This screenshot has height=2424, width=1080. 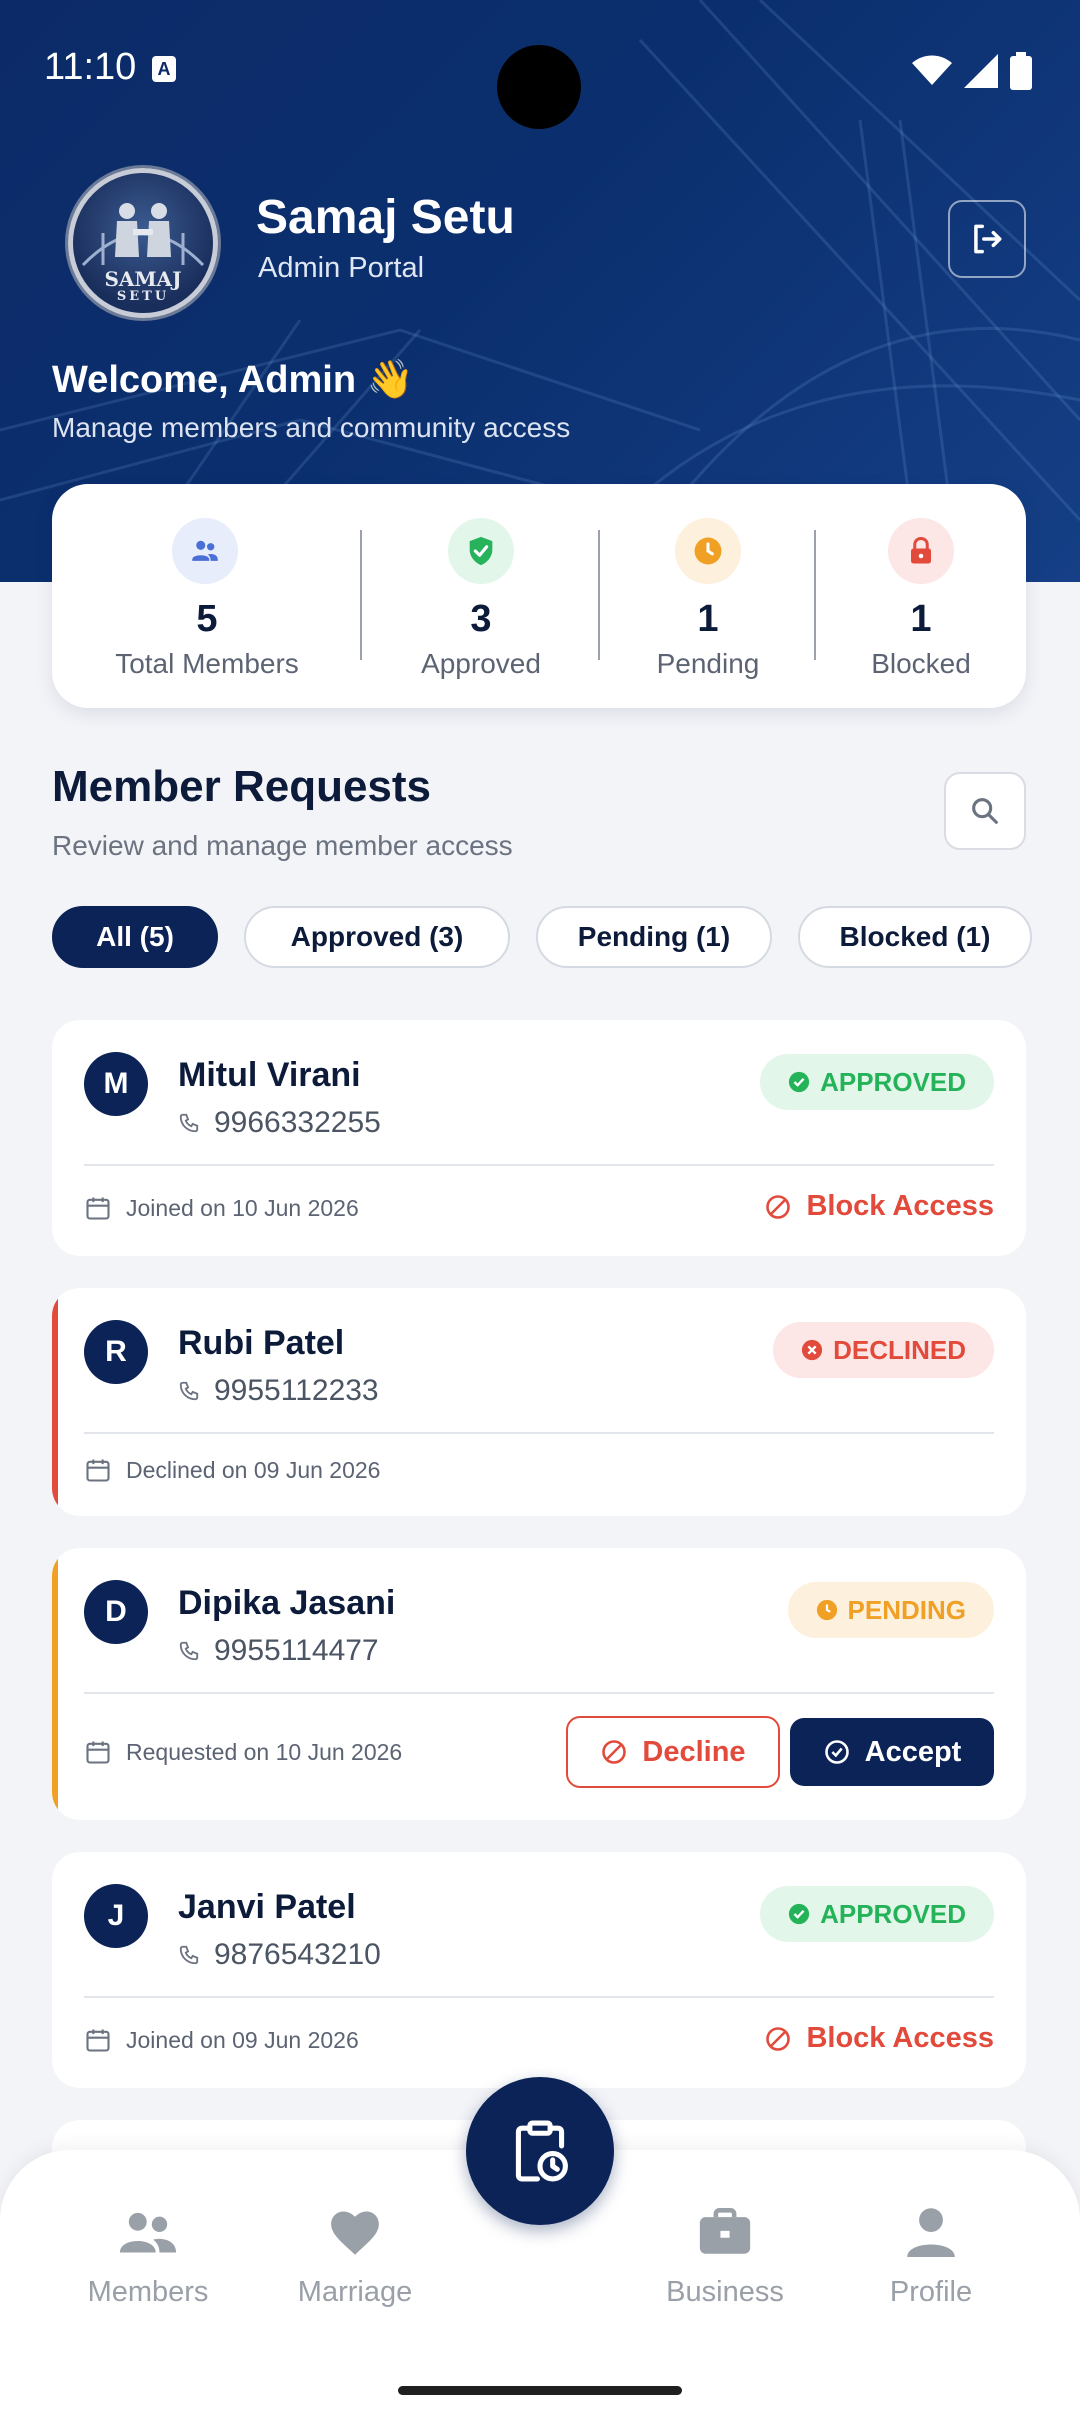 What do you see at coordinates (143, 296) in the screenshot?
I see `logo-text-bottom: SETU` at bounding box center [143, 296].